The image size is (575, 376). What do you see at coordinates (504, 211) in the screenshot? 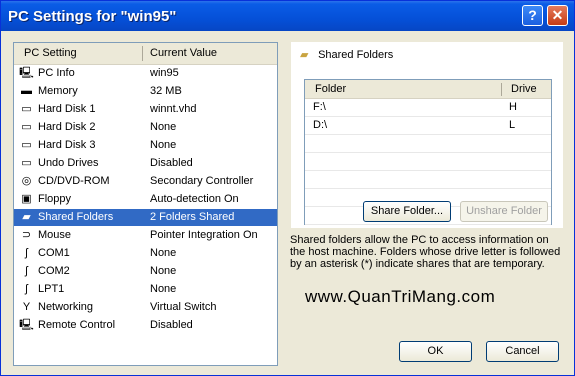
I see `unshare-folder-button: Unshare Folder` at bounding box center [504, 211].